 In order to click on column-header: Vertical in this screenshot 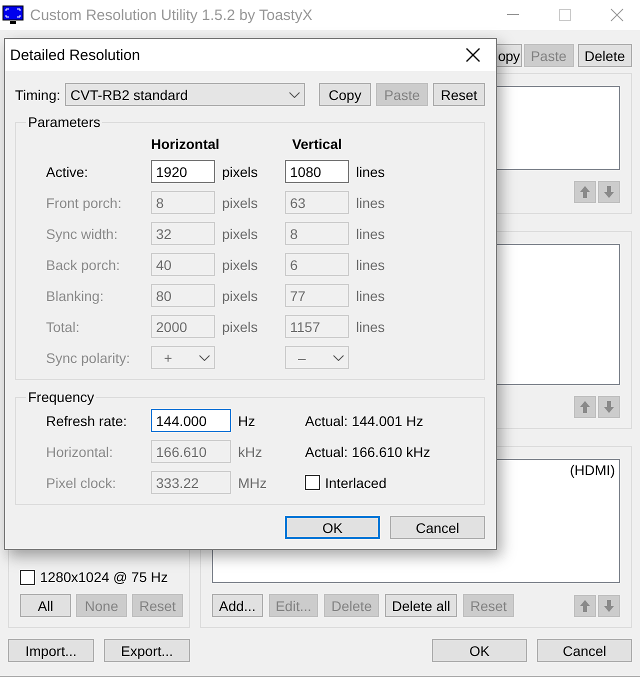, I will do `click(317, 144)`.